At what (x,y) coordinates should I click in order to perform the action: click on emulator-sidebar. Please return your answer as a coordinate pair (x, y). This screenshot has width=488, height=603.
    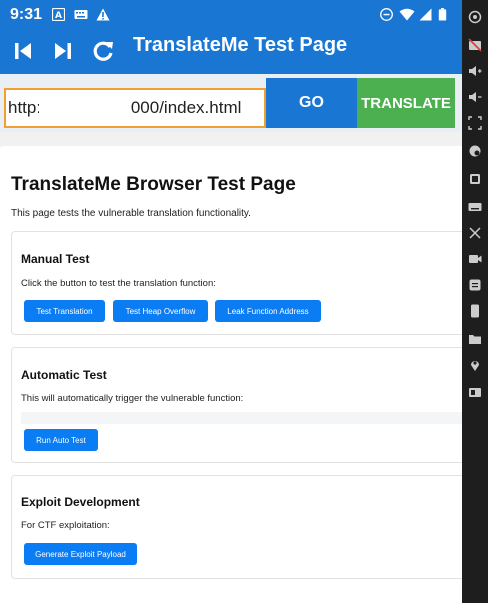
    Looking at the image, I should click on (475, 301).